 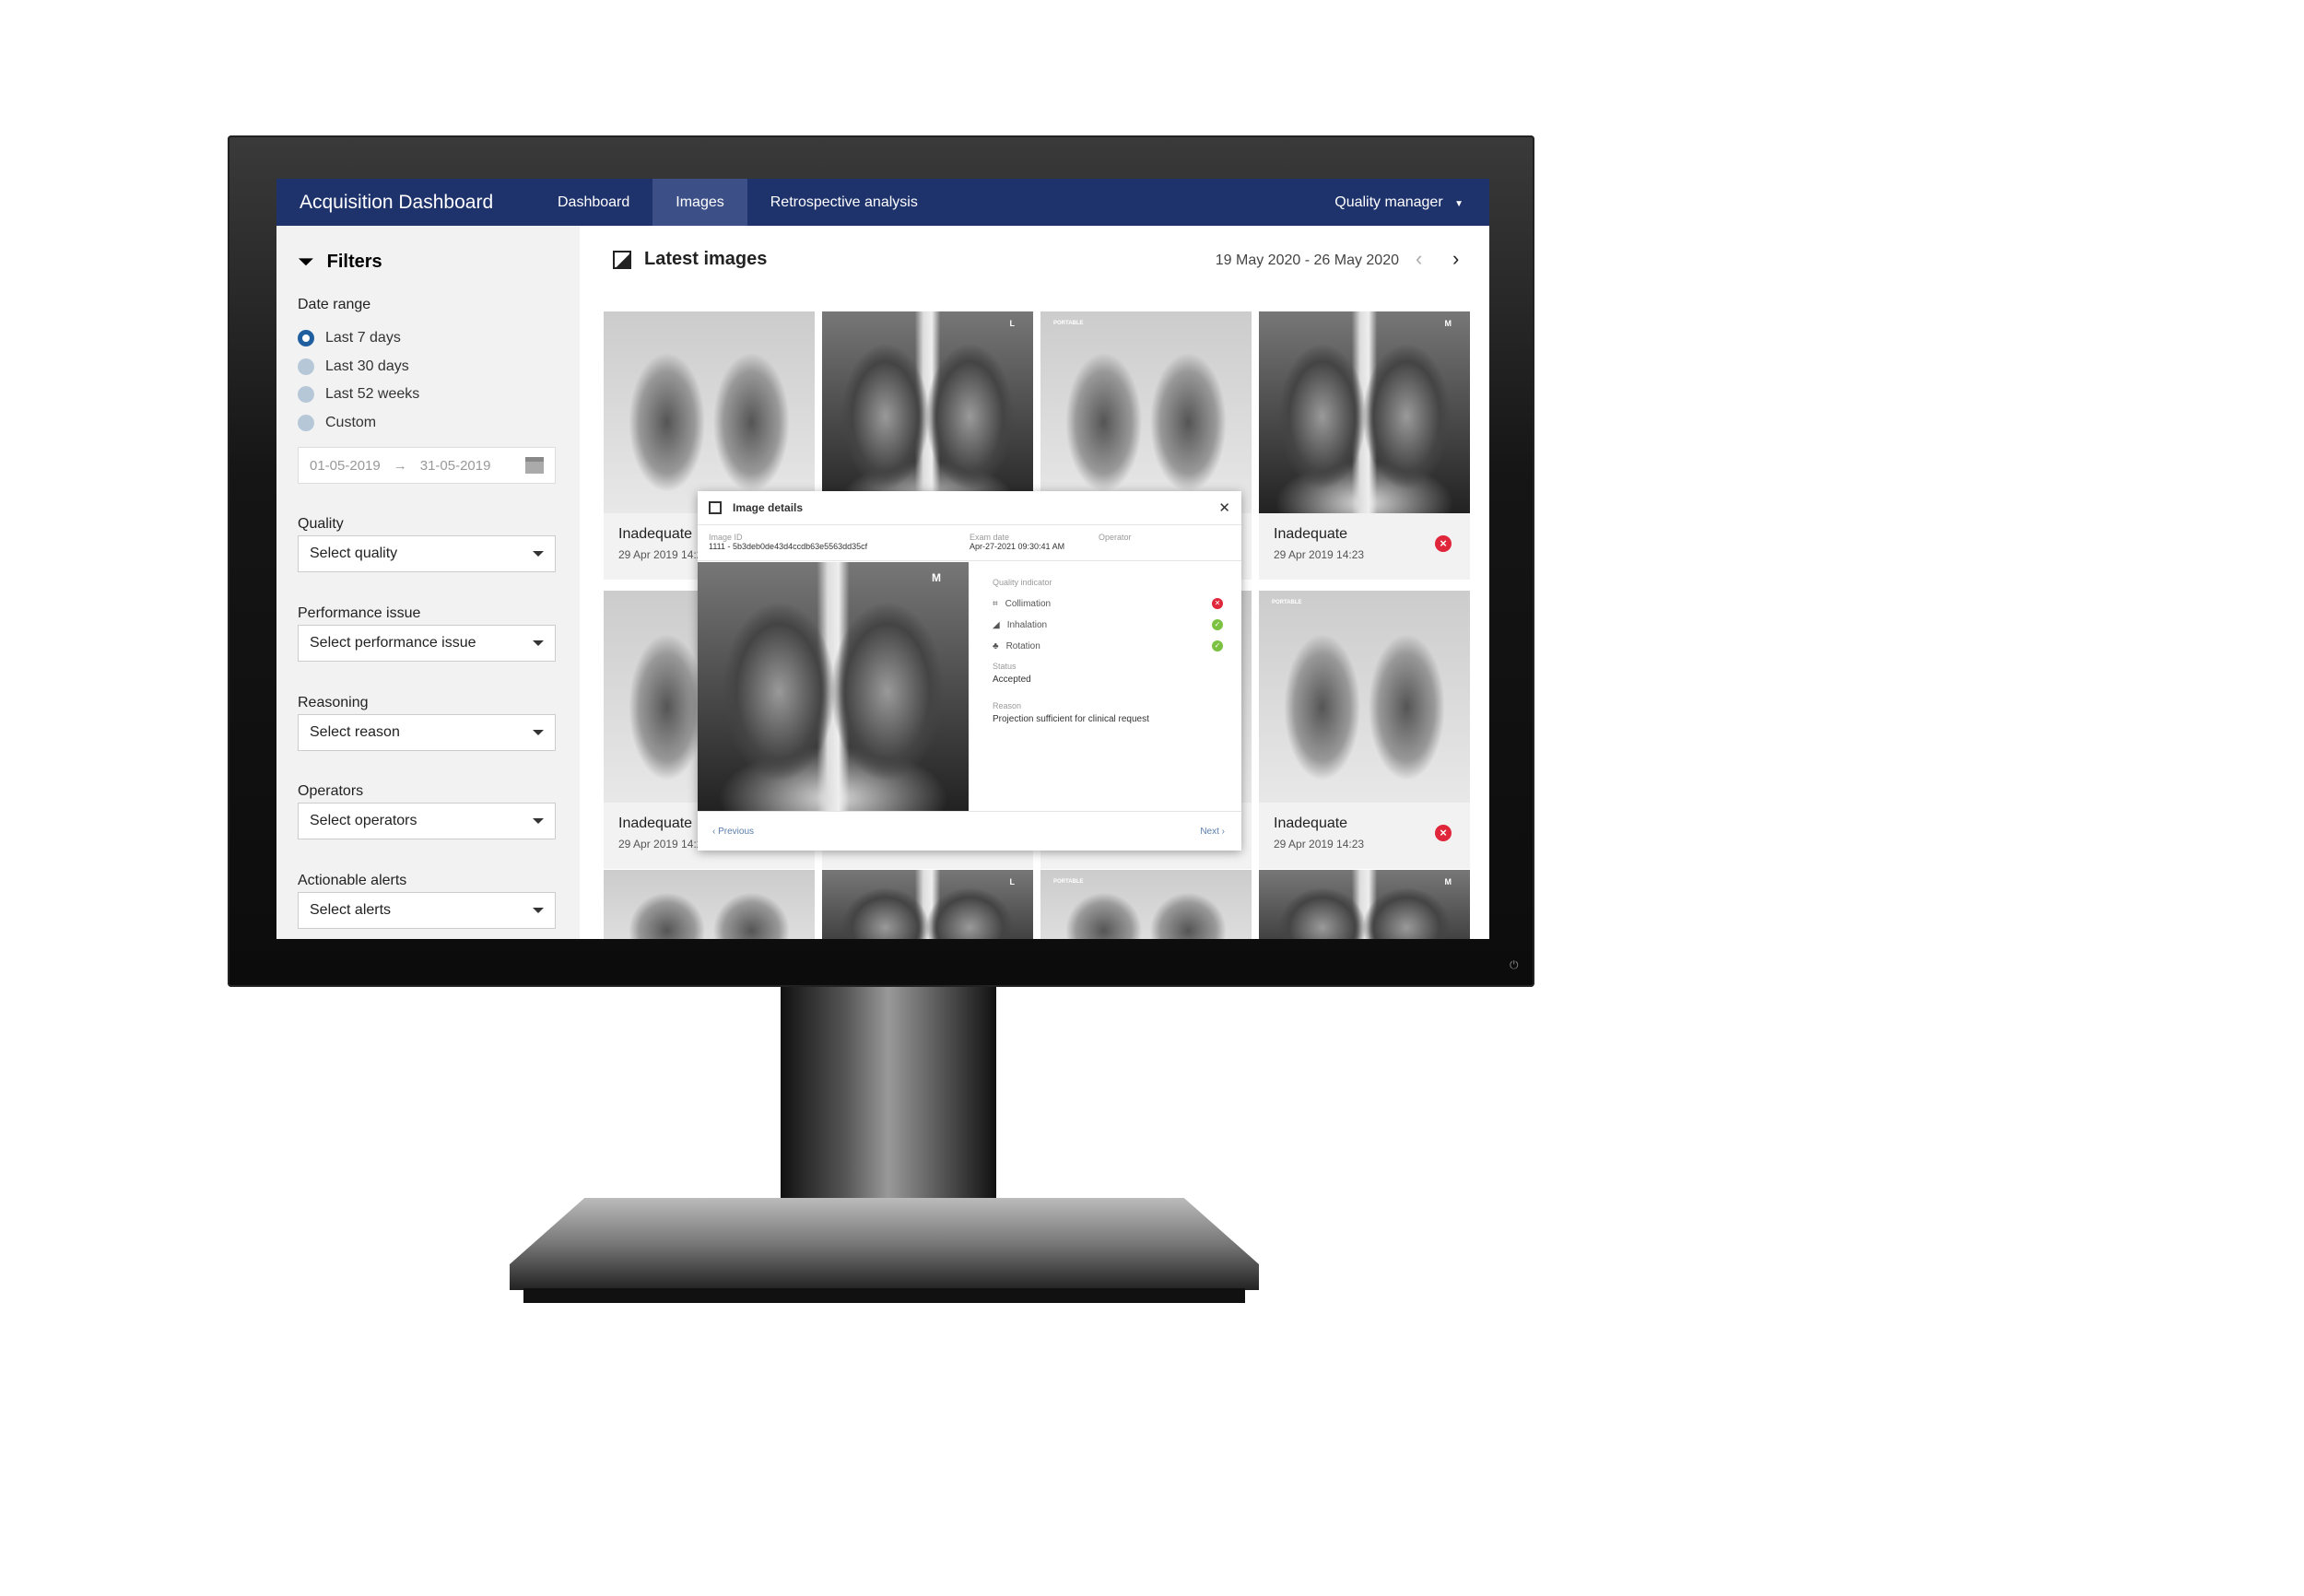 I want to click on fail-icon: ✕, so click(x=1217, y=603).